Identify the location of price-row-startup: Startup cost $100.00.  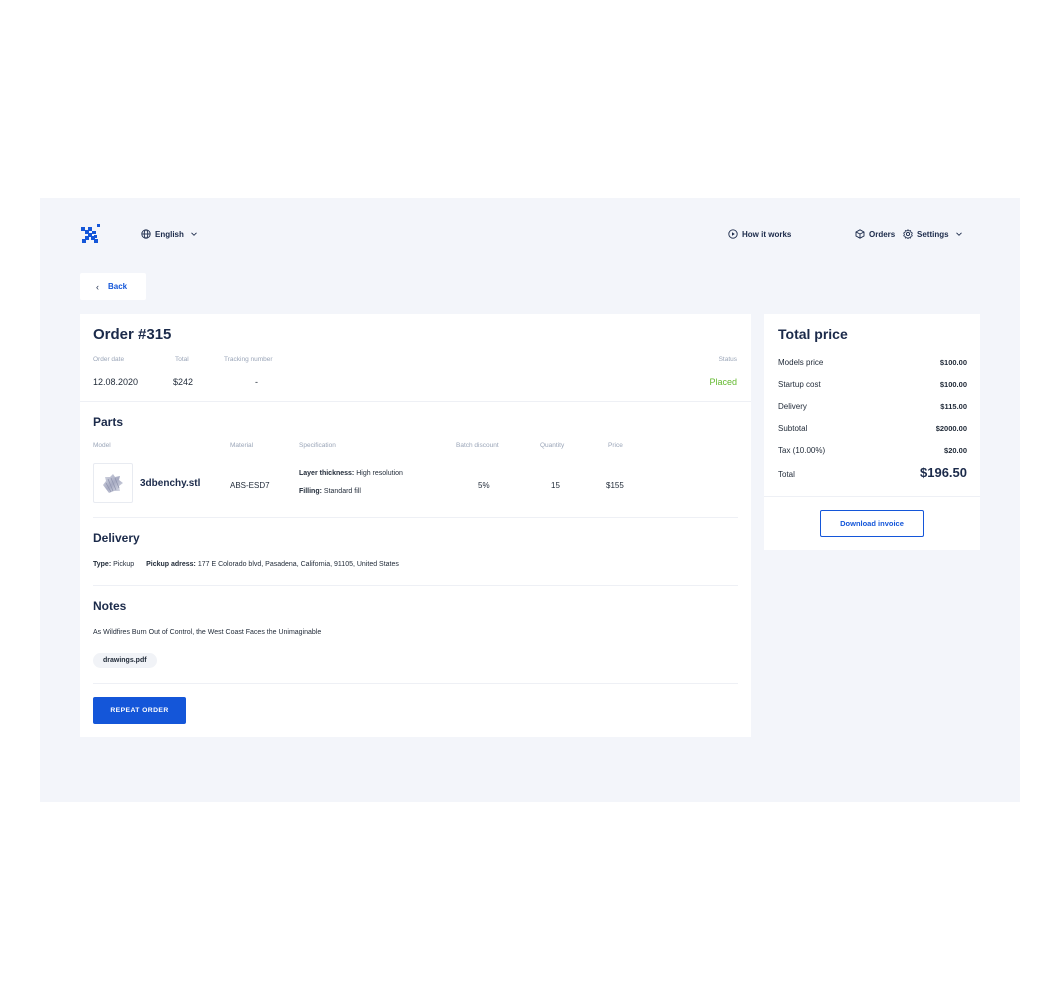
(872, 384).